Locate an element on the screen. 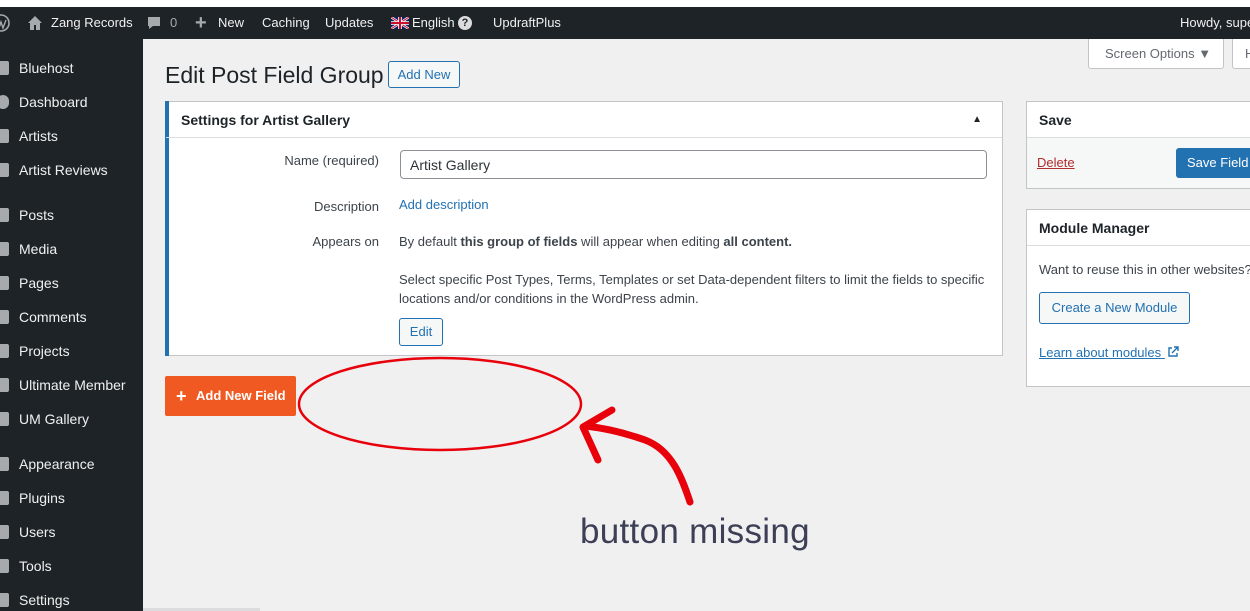  language-menu: English is located at coordinates (433, 23).